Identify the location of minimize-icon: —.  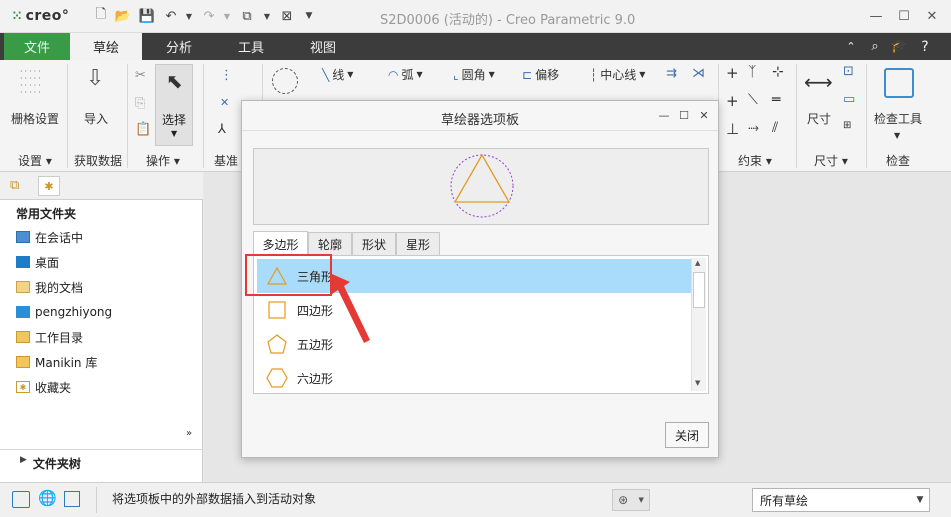
(876, 16).